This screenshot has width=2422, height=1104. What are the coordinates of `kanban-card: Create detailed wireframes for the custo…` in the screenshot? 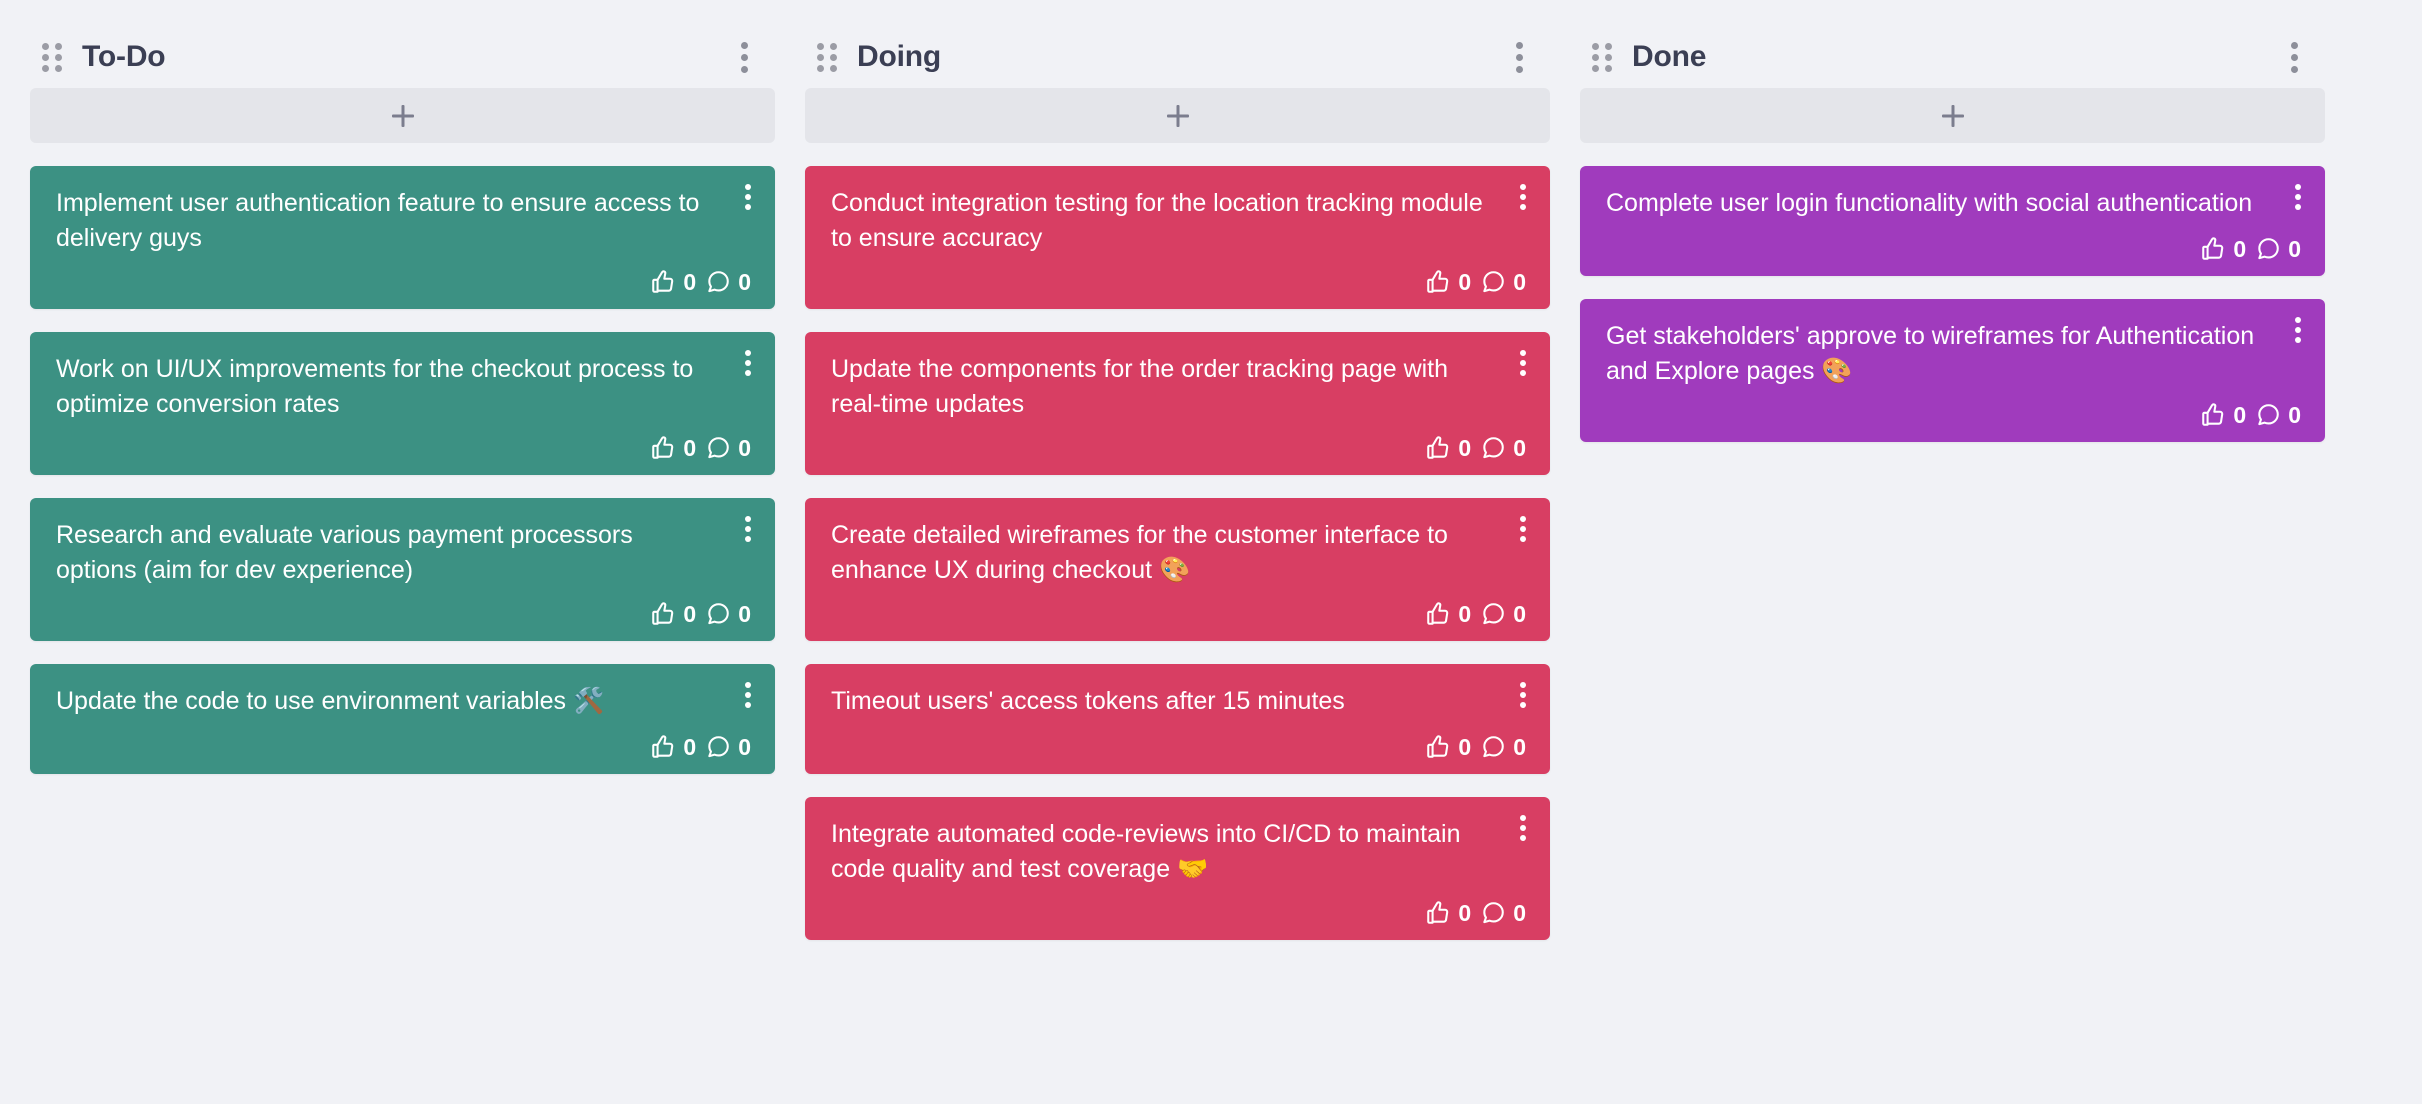 It's located at (1177, 569).